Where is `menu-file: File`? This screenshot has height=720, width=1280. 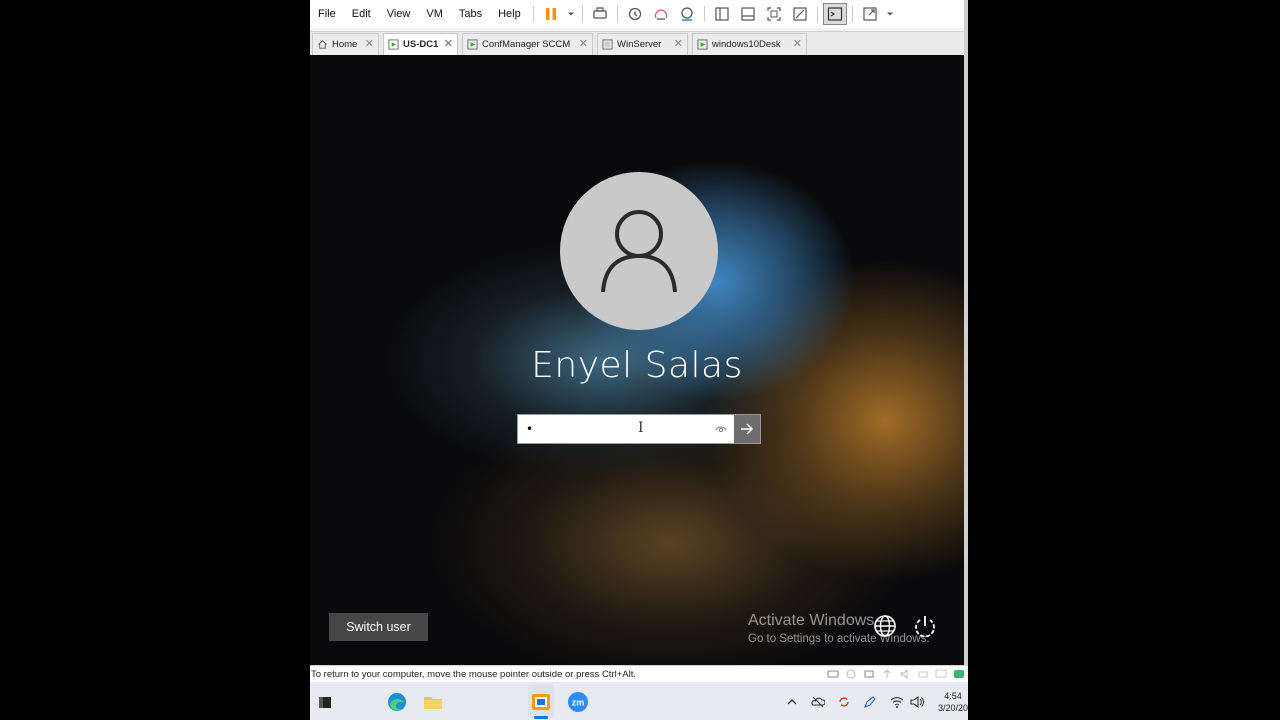 menu-file: File is located at coordinates (327, 14).